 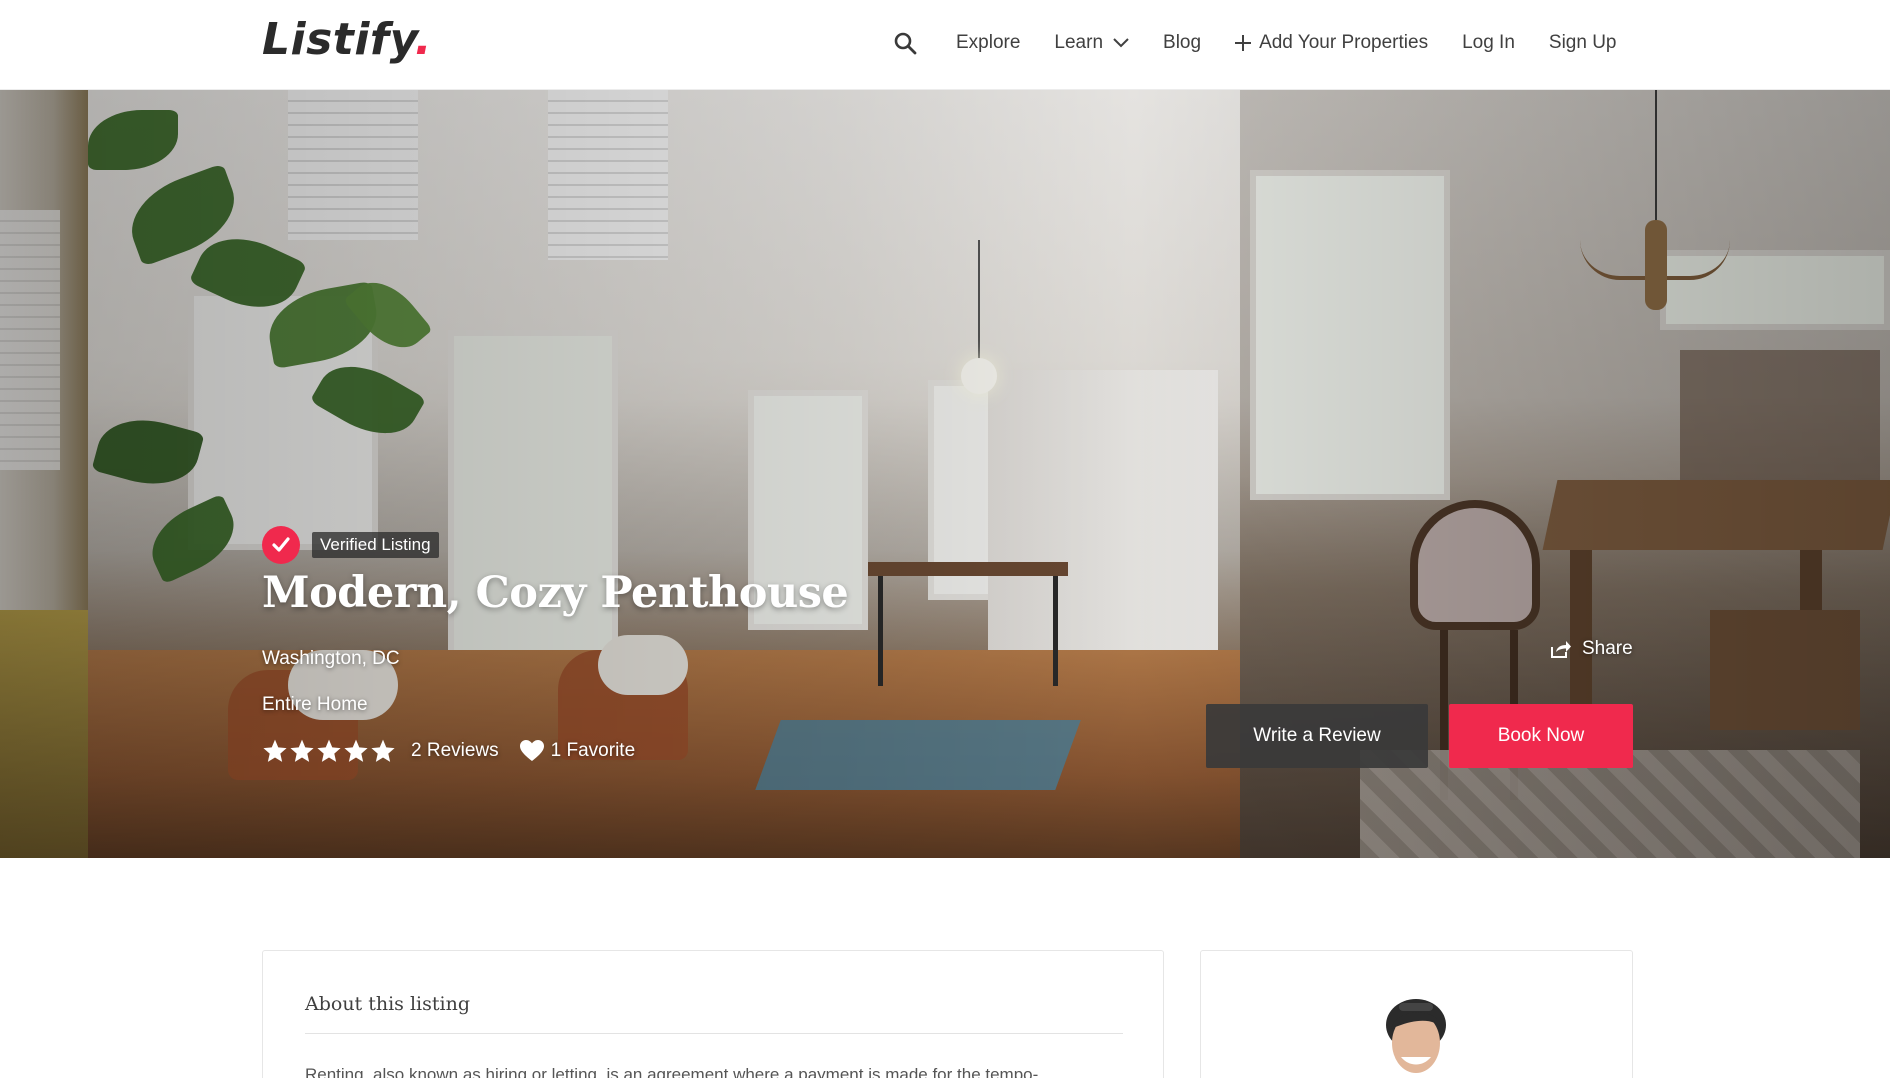 I want to click on about-title: About this listing, so click(x=387, y=1004).